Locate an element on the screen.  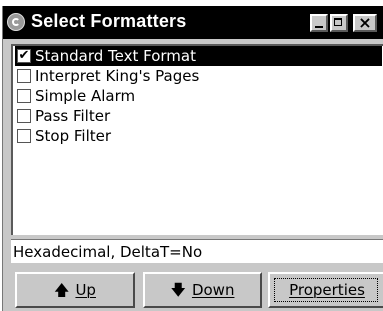
list-item-label: Stop Filter is located at coordinates (73, 136).